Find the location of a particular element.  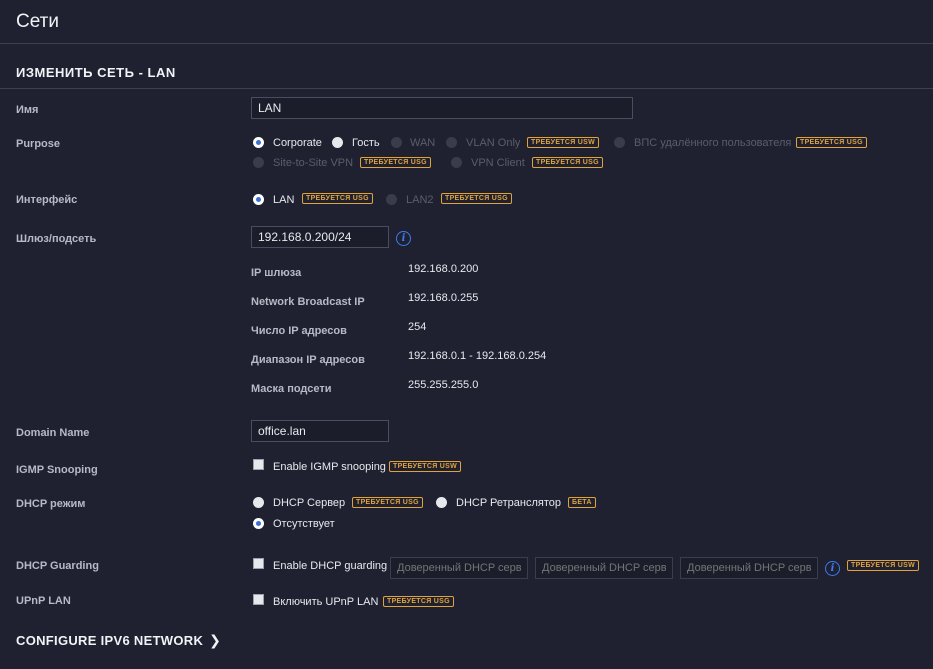

dhcp-guarding-label: DHCP Guarding is located at coordinates (57, 566).